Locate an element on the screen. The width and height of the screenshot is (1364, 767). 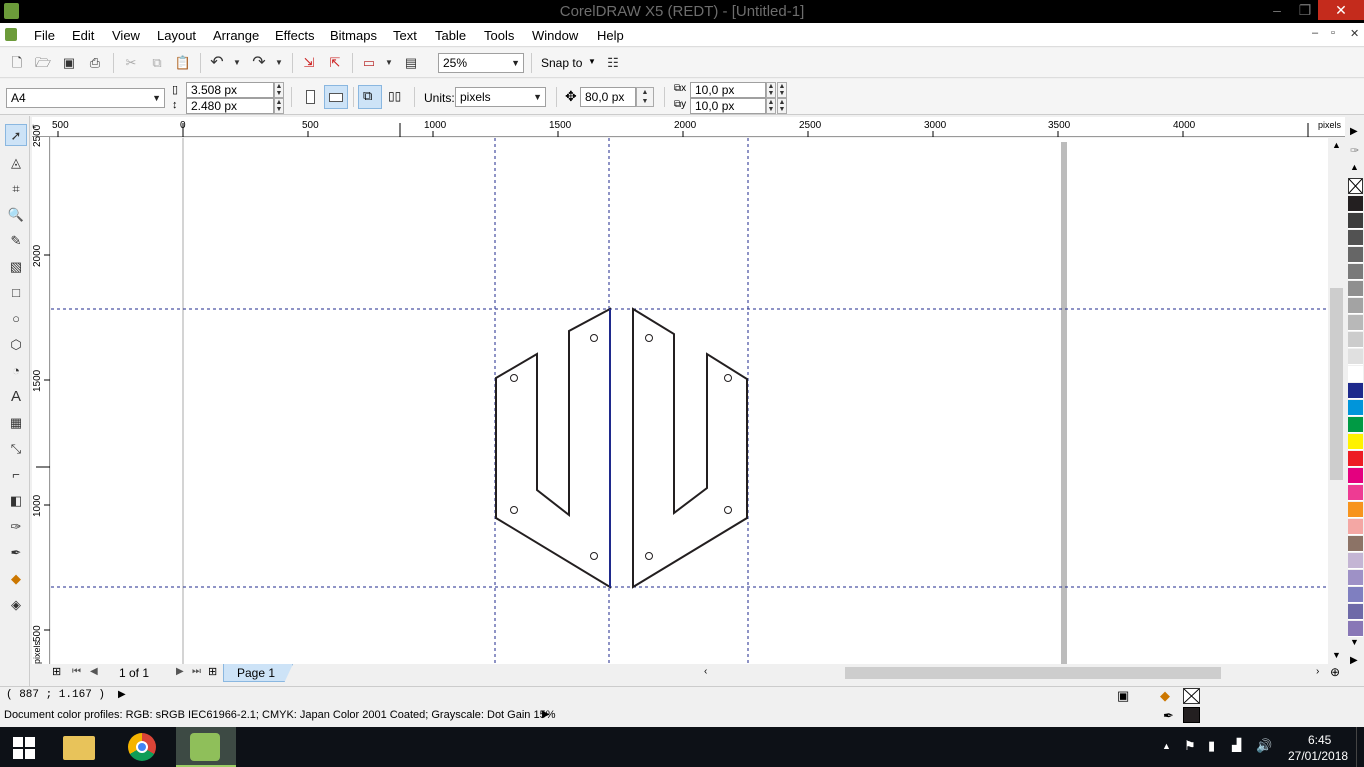
page-width-spinner: ▲ ▼ is located at coordinates (279, 90).